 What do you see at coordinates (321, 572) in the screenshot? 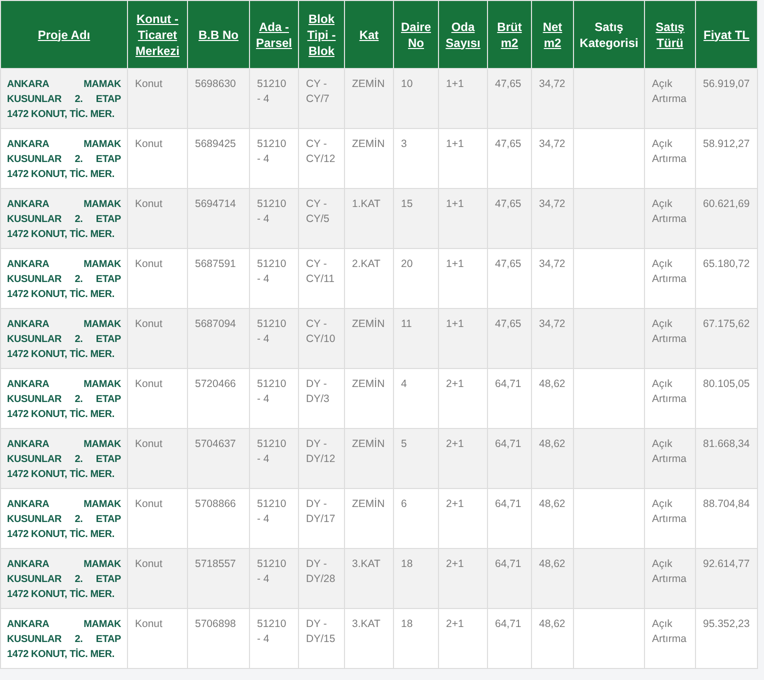
I see `table-cell-text: DY - DY/28` at bounding box center [321, 572].